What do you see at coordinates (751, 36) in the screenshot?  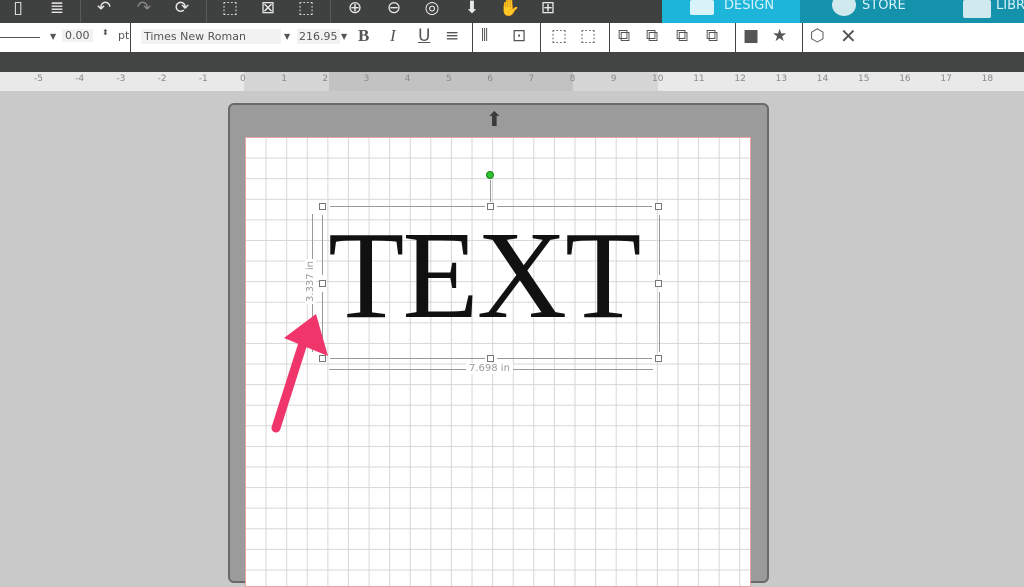 I see `shapes-icon: ■` at bounding box center [751, 36].